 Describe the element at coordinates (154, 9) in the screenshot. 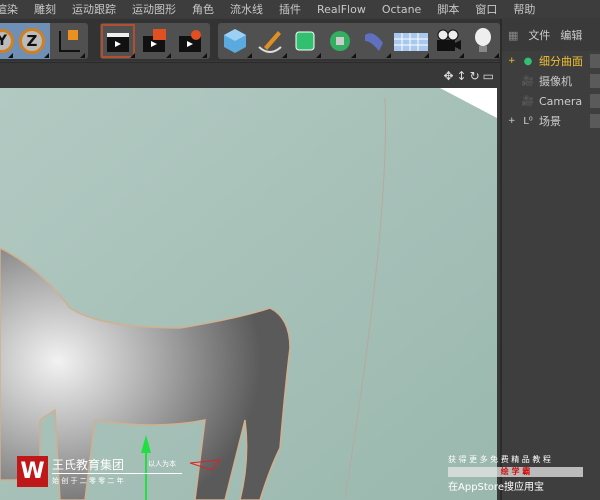

I see `menu-mograph: 运动图形` at that location.